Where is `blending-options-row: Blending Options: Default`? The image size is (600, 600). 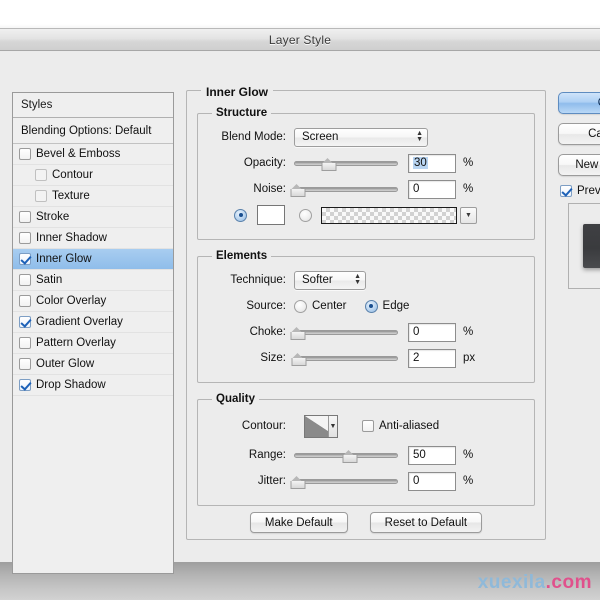 blending-options-row: Blending Options: Default is located at coordinates (93, 131).